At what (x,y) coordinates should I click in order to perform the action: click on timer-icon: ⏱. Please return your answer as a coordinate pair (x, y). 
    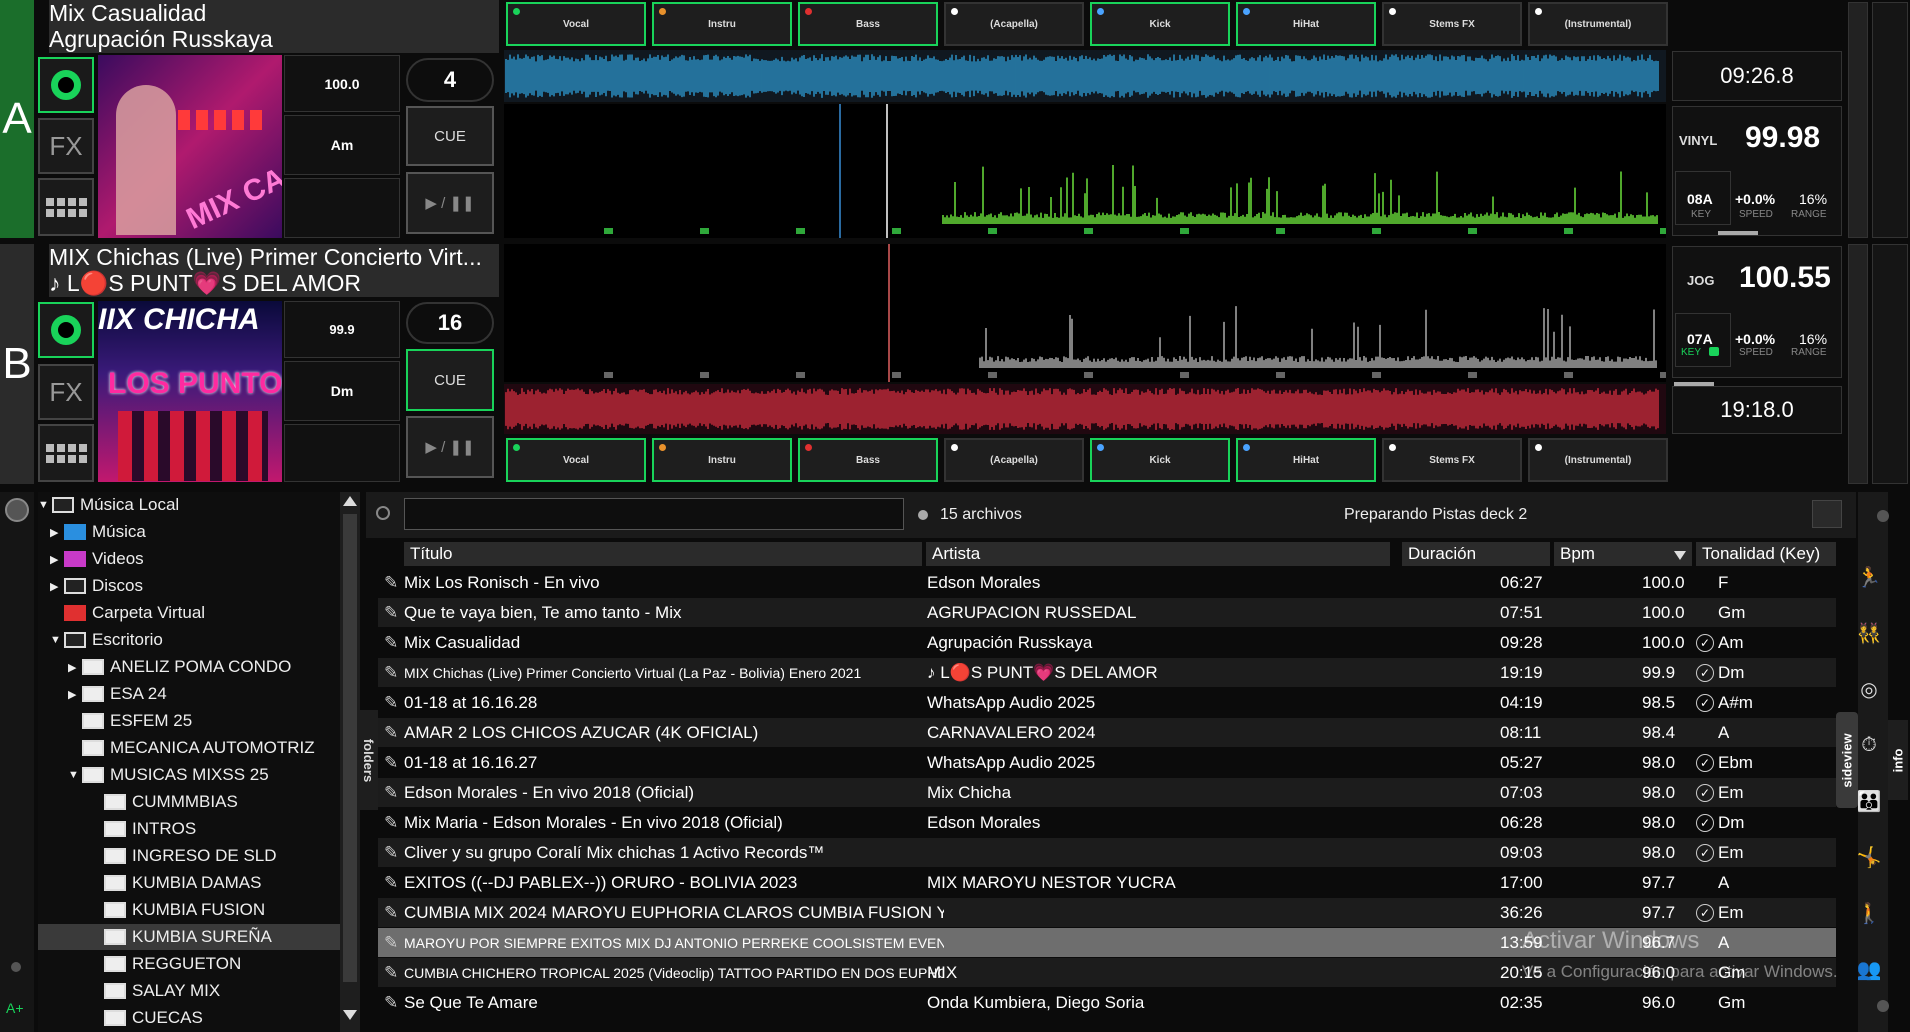
    Looking at the image, I should click on (1869, 745).